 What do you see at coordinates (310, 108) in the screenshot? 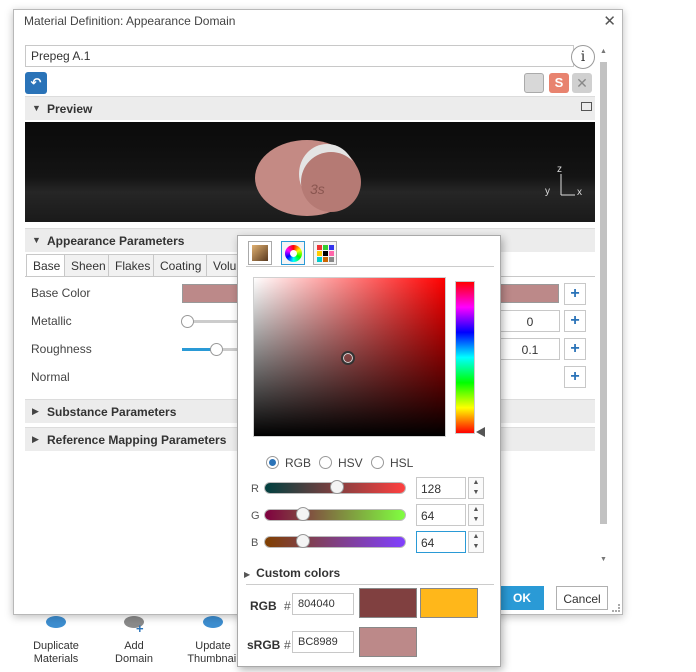
I see `preview-section-header: ▼ Preview` at bounding box center [310, 108].